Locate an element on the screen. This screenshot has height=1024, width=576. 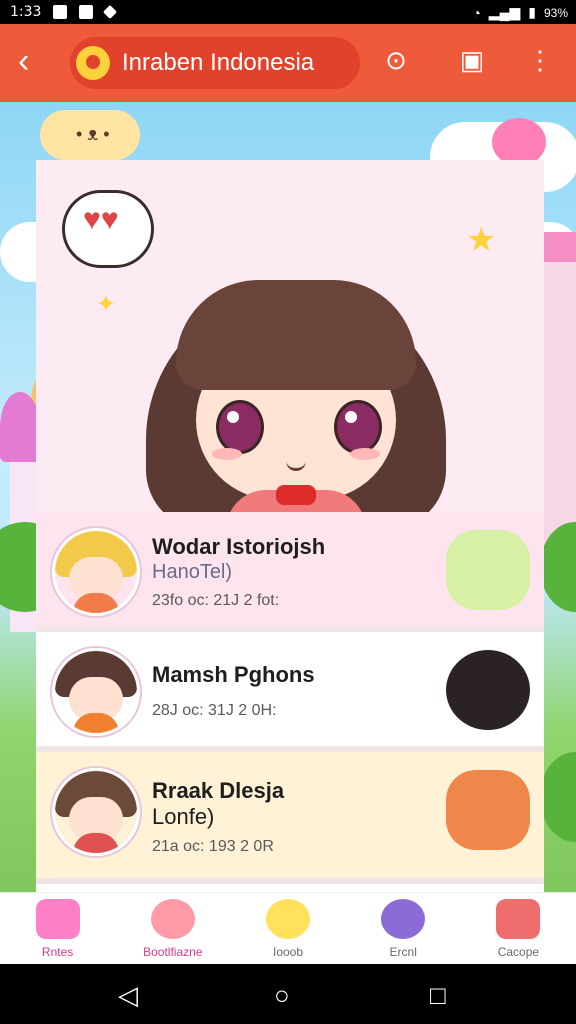
tab-home: Rntes is located at coordinates (57, 929).